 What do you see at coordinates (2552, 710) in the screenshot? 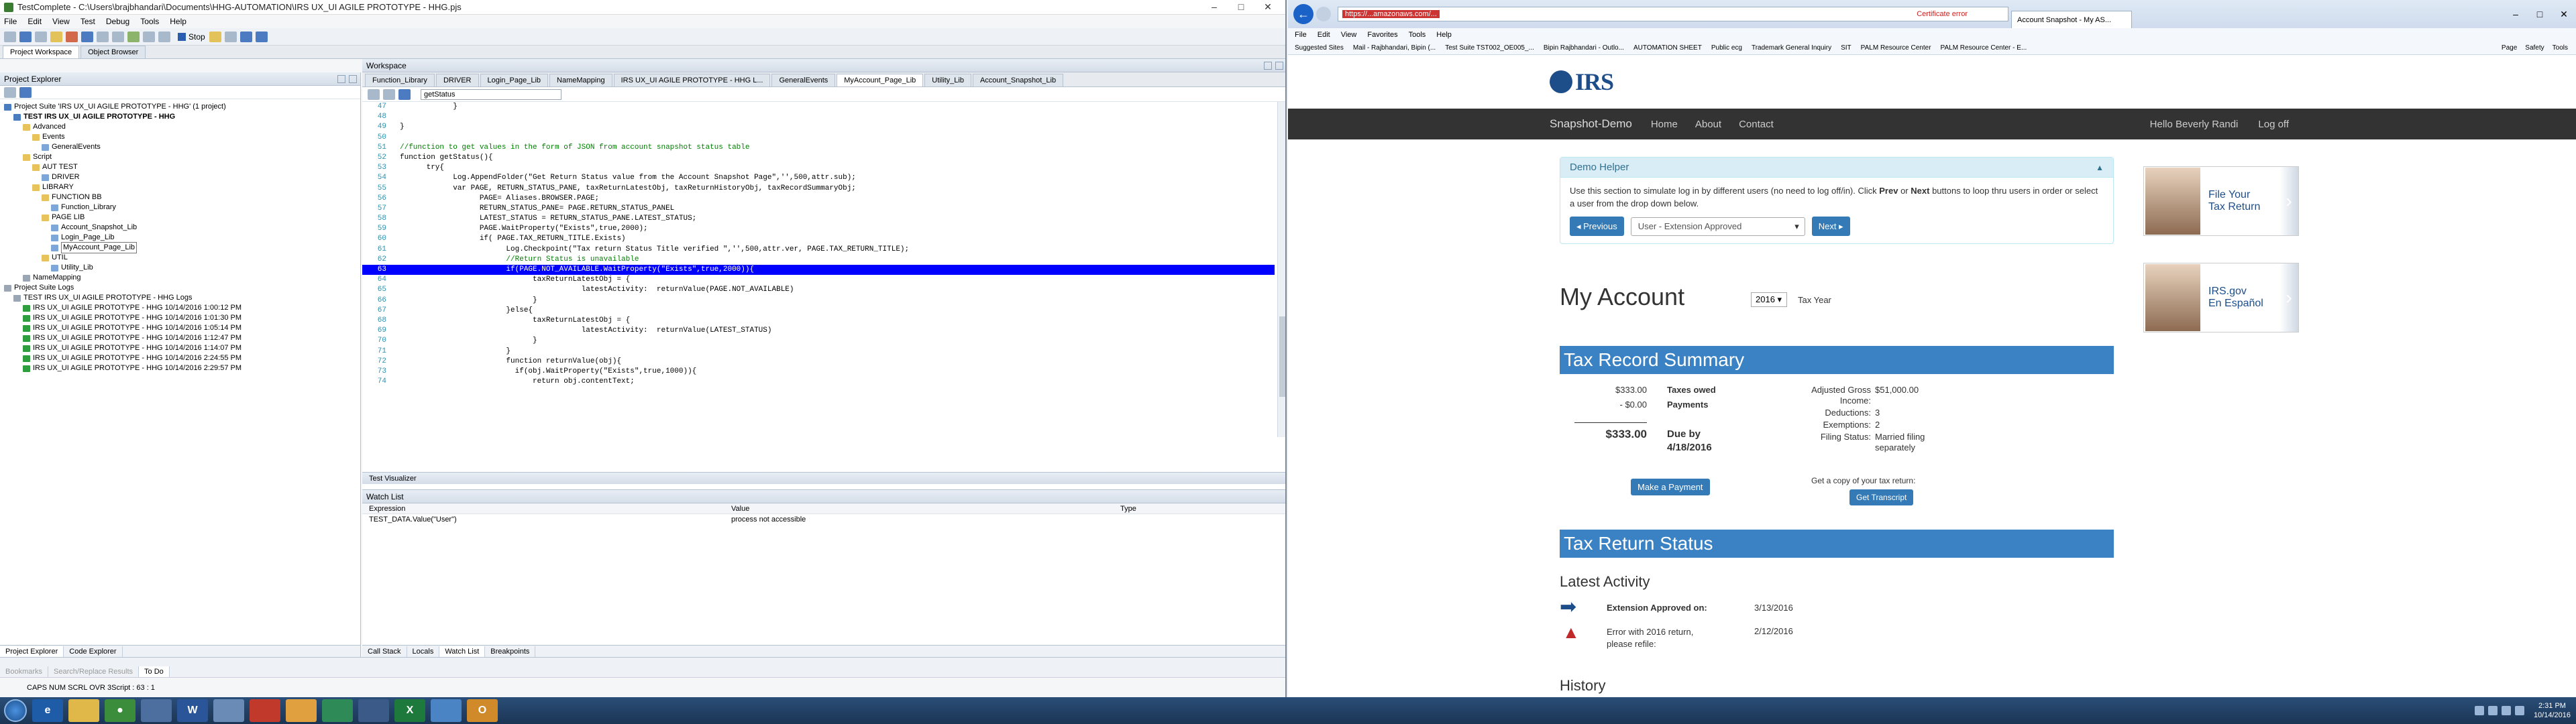
I see `clock: 2:31 PM 10/14/2016` at bounding box center [2552, 710].